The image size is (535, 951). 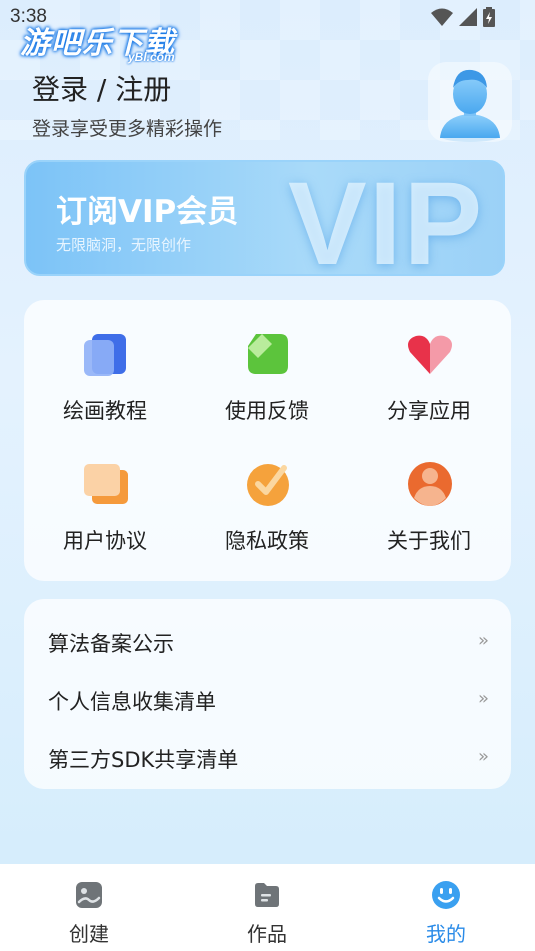 What do you see at coordinates (111, 644) in the screenshot?
I see `list-item-label: 算法备案公示` at bounding box center [111, 644].